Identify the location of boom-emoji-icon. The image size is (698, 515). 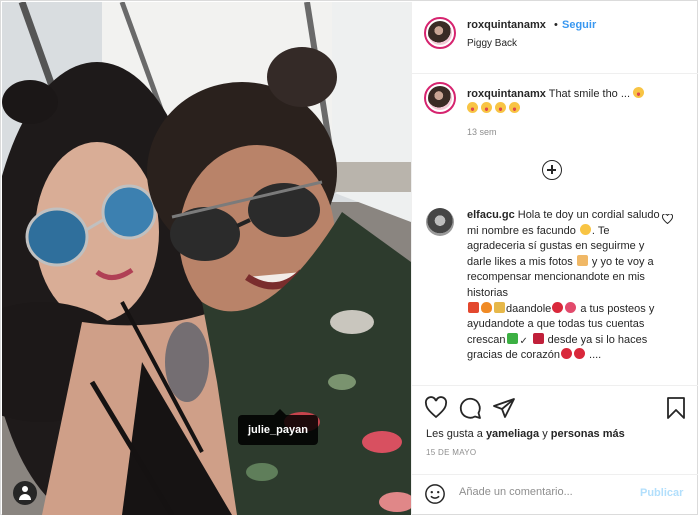
(473, 307).